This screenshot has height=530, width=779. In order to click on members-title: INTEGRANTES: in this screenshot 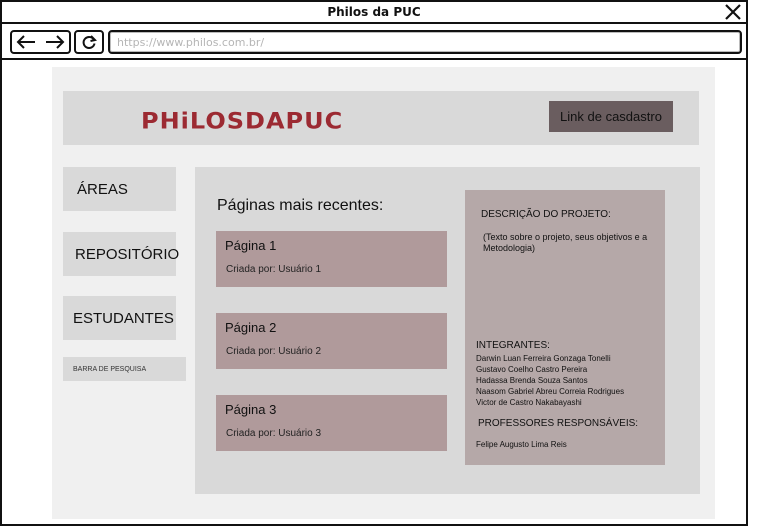, I will do `click(513, 345)`.